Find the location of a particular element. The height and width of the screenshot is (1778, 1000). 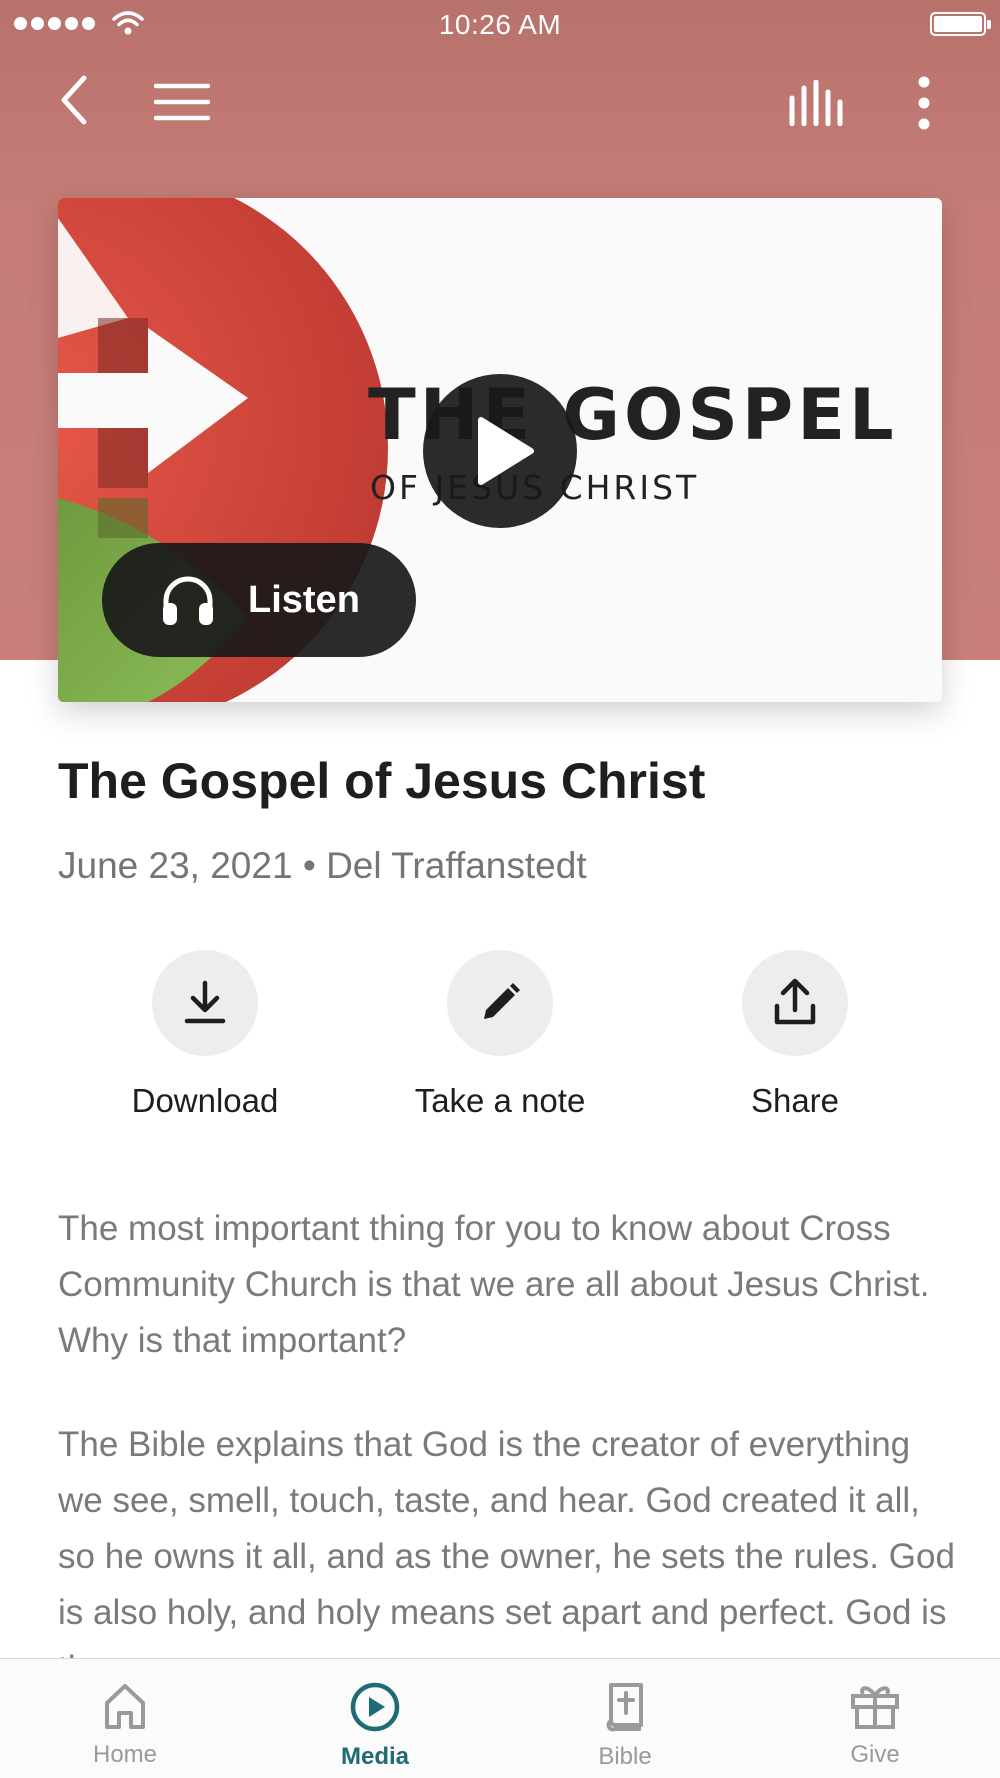

take-note-label: Take a note is located at coordinates (500, 1100).